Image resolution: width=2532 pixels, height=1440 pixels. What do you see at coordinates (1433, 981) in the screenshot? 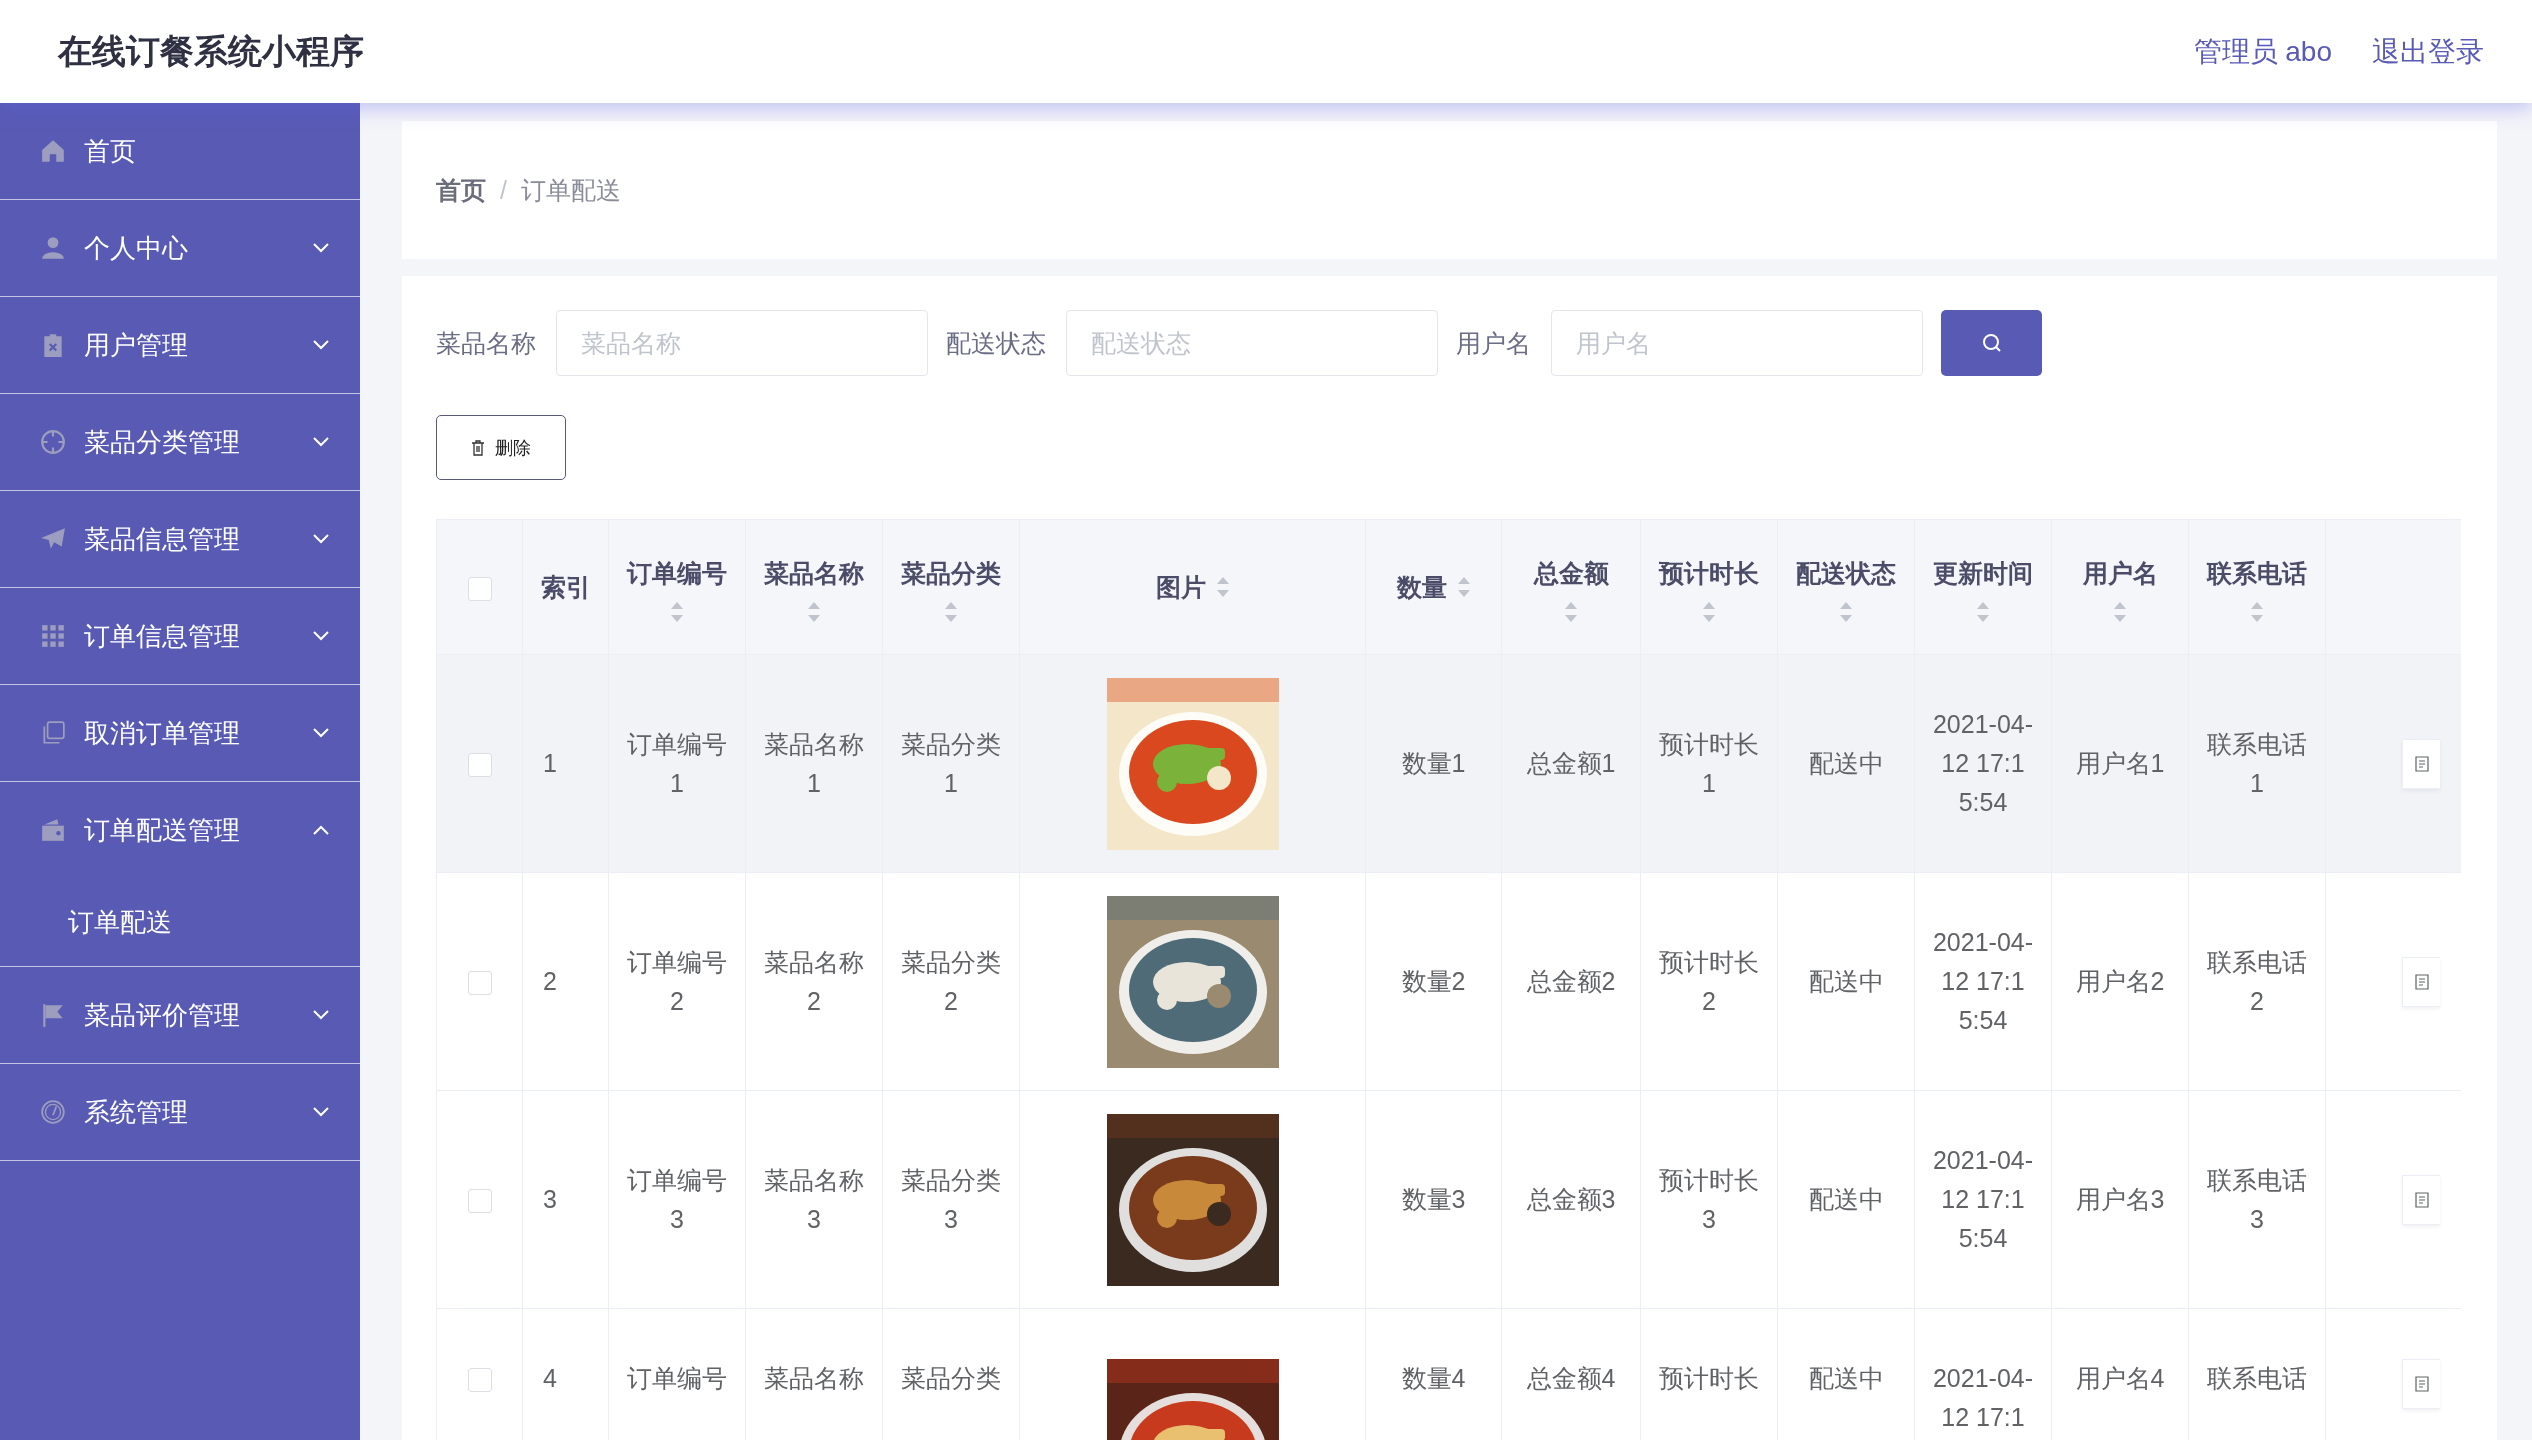
I see `table-cell: 数量2` at bounding box center [1433, 981].